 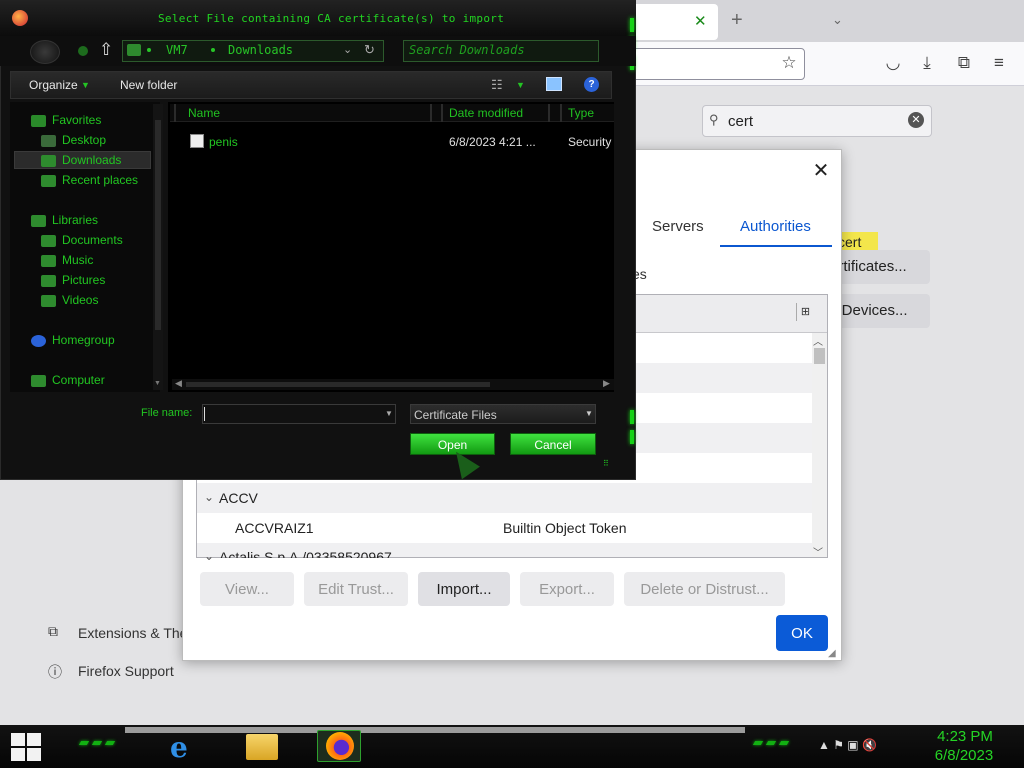 What do you see at coordinates (260, 50) in the screenshot?
I see `breadcrumb-downloads: Downloads` at bounding box center [260, 50].